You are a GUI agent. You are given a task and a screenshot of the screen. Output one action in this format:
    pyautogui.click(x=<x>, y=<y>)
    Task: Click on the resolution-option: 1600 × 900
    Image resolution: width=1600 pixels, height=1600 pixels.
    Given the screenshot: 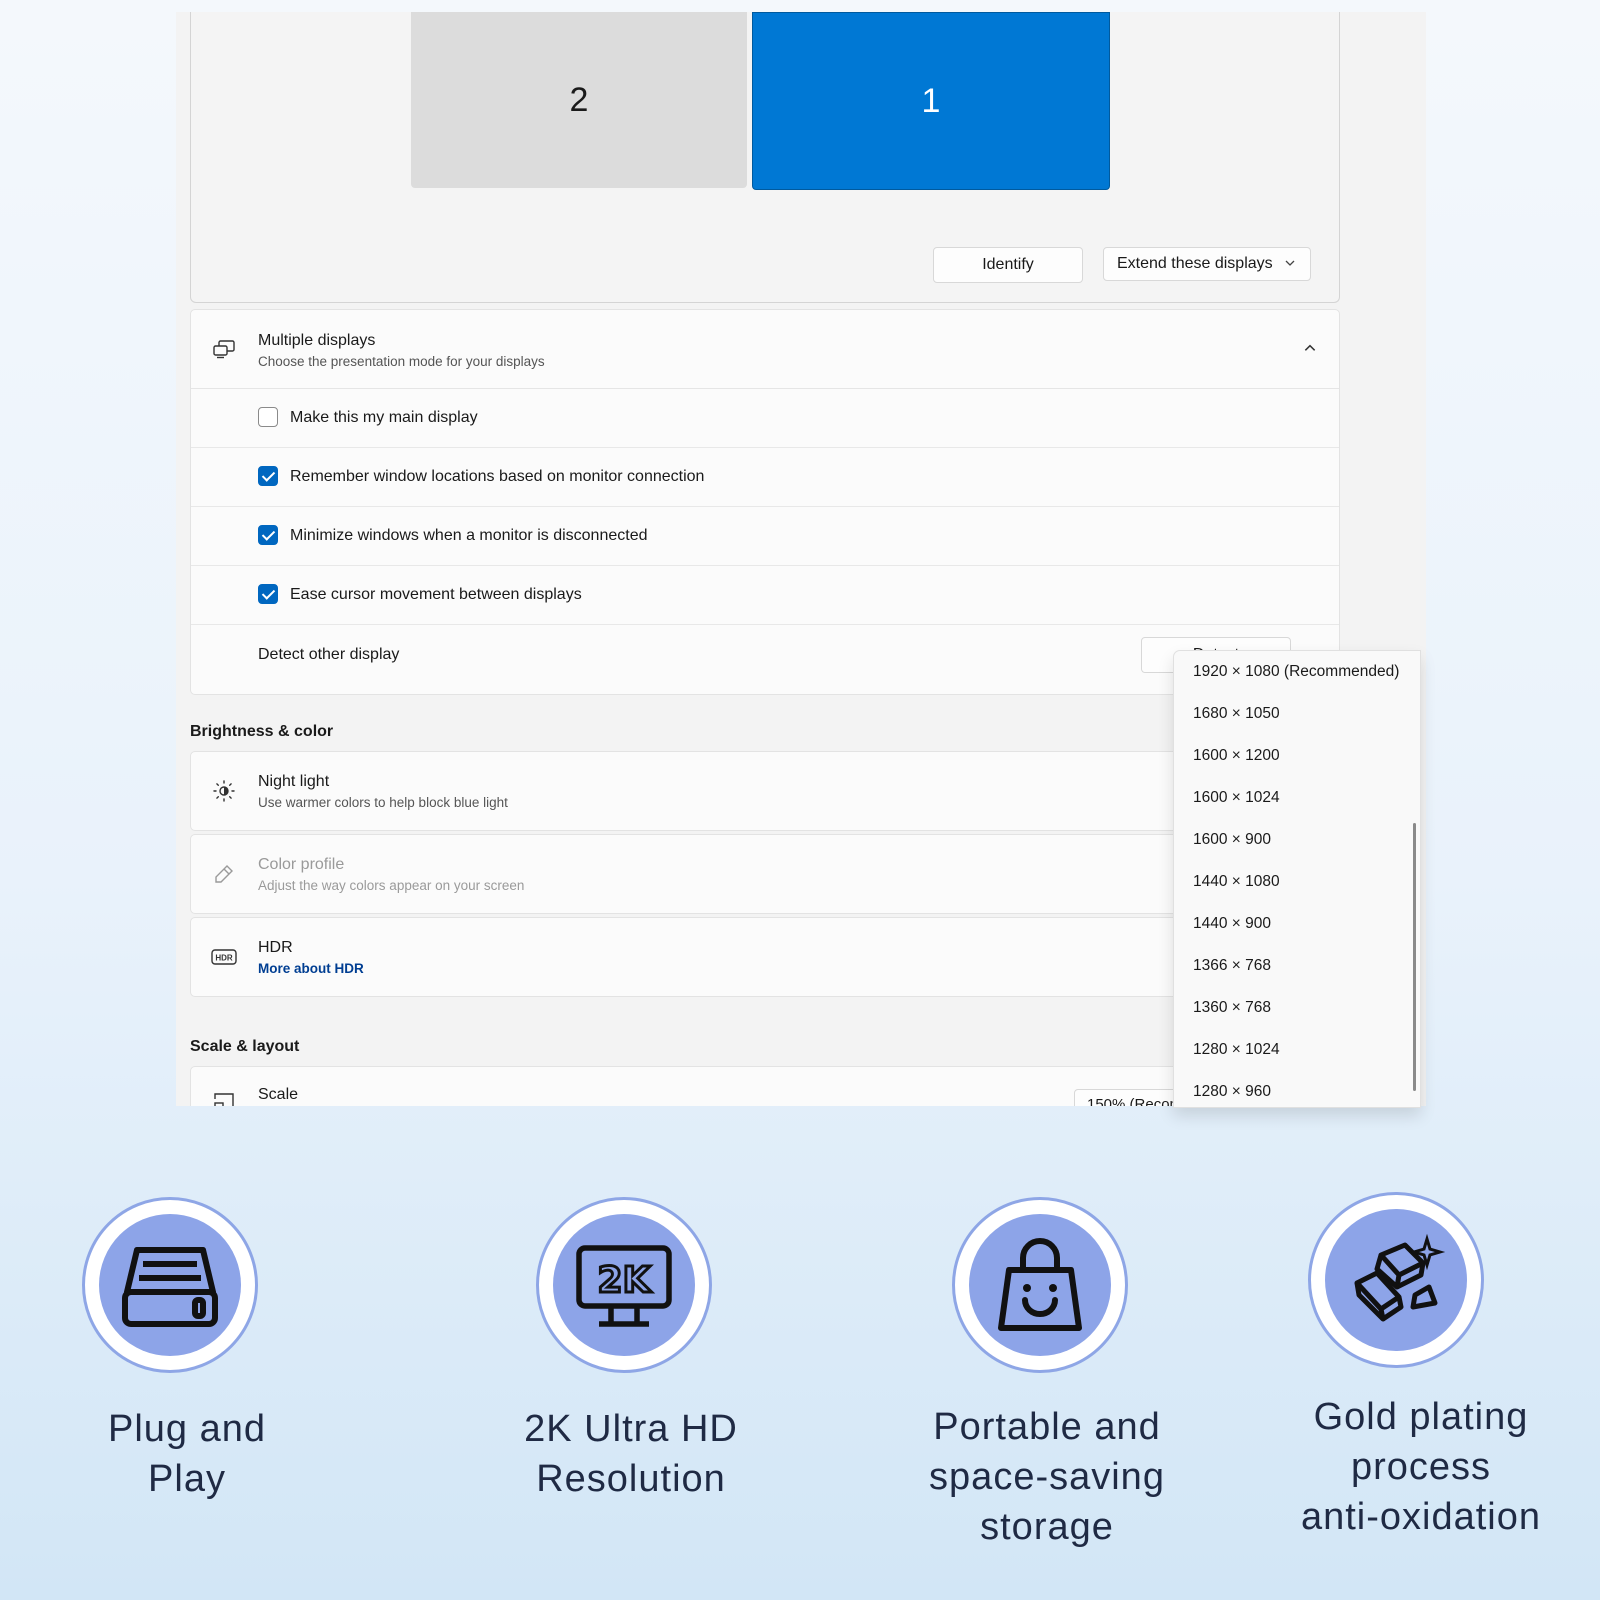 What is the action you would take?
    pyautogui.click(x=1232, y=840)
    